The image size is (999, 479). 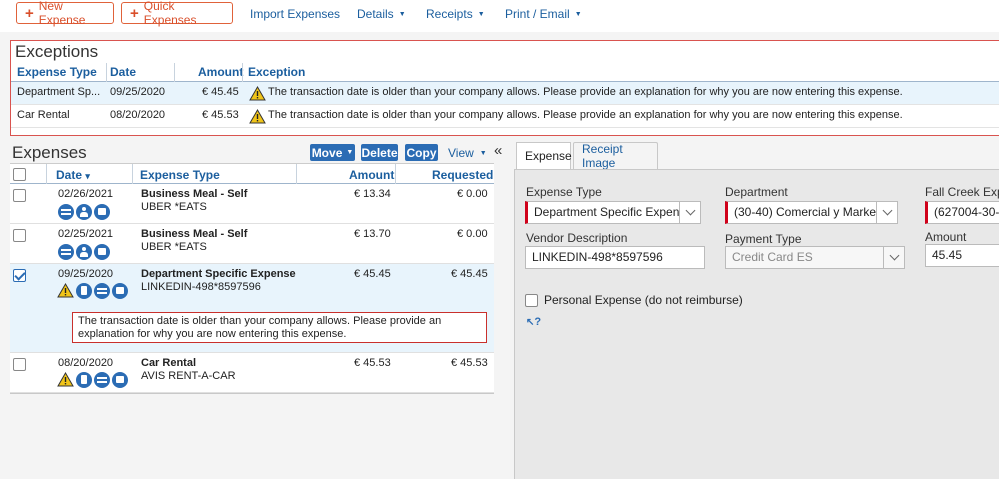 I want to click on exc-amount: € 45.53, so click(x=220, y=115).